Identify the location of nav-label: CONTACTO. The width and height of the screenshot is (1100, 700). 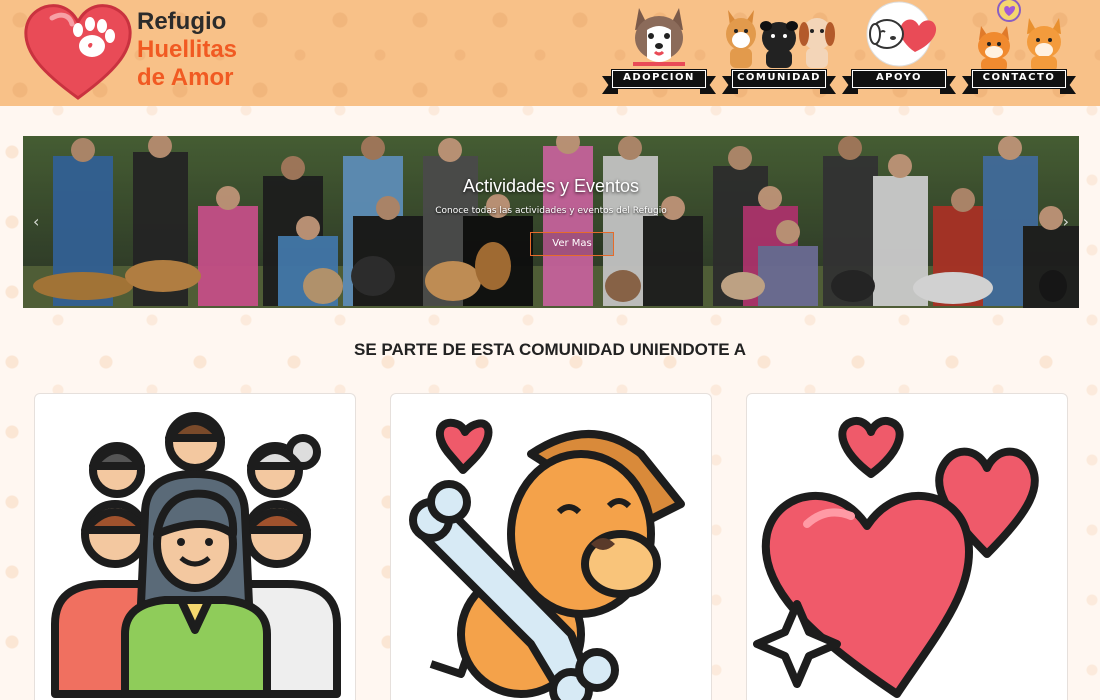
(1019, 77).